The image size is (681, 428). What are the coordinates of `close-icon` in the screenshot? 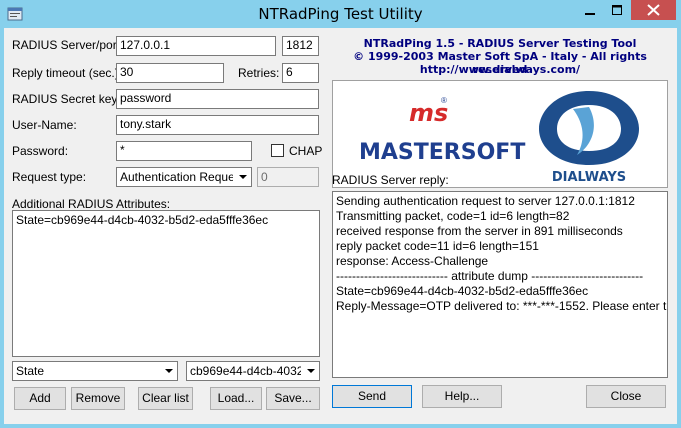 It's located at (653, 10).